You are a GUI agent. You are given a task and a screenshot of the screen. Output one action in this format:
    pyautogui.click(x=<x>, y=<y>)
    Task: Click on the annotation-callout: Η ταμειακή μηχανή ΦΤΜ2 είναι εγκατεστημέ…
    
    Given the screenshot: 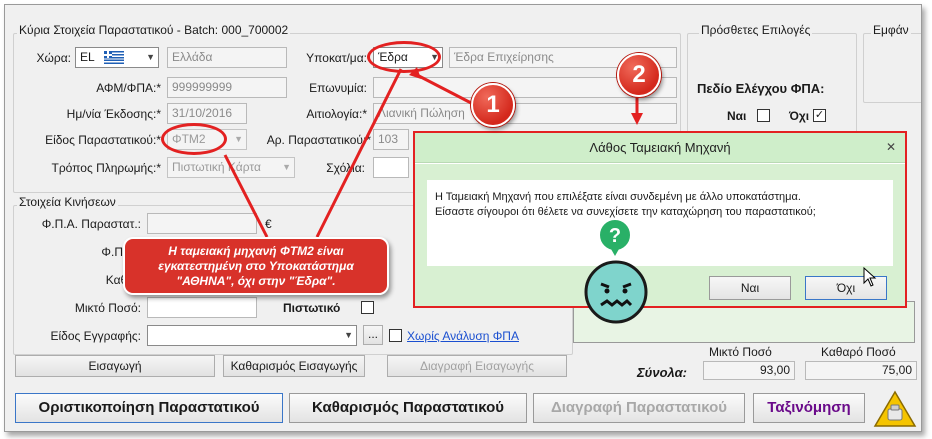 What is the action you would take?
    pyautogui.click(x=256, y=266)
    